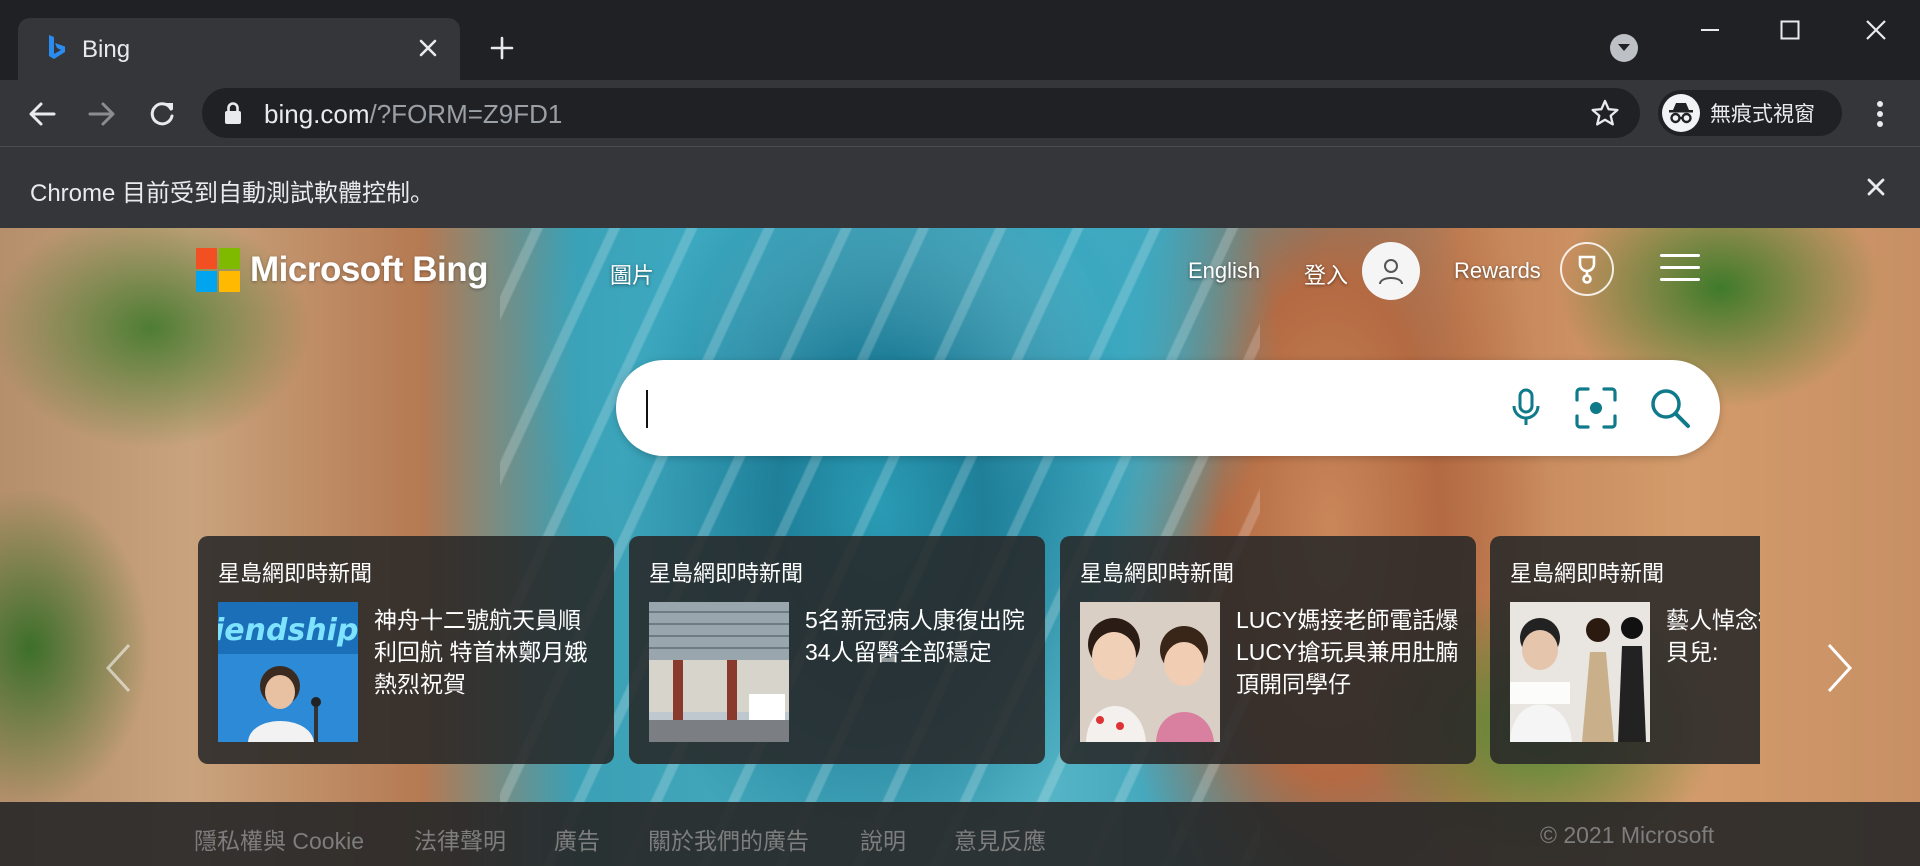 This screenshot has width=1920, height=866. Describe the element at coordinates (1326, 274) in the screenshot. I see `signin-link: 登入` at that location.